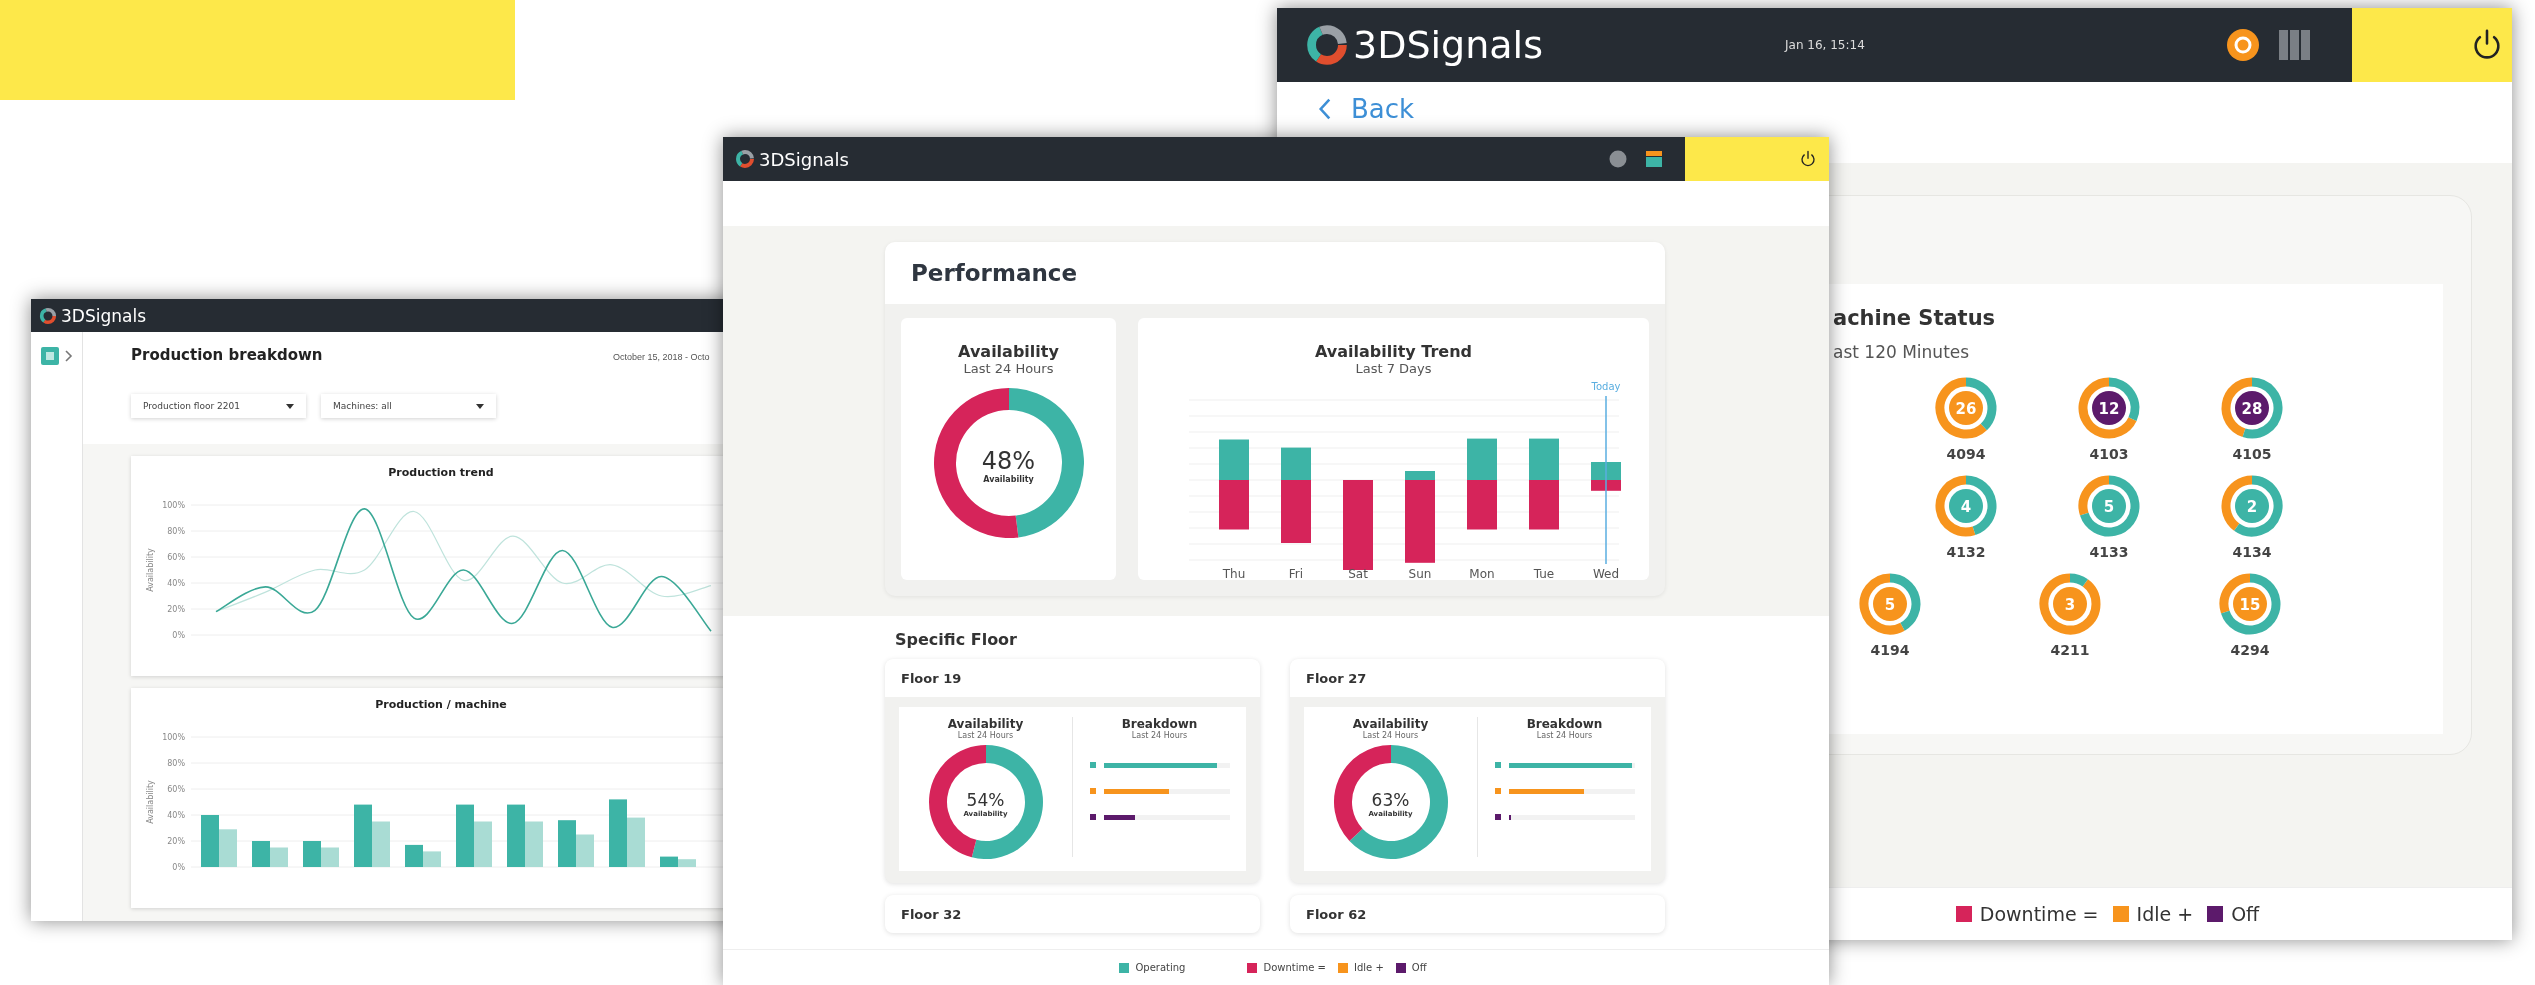 This screenshot has height=985, width=2535. What do you see at coordinates (1477, 678) in the screenshot?
I see `card-title: Floor 27` at bounding box center [1477, 678].